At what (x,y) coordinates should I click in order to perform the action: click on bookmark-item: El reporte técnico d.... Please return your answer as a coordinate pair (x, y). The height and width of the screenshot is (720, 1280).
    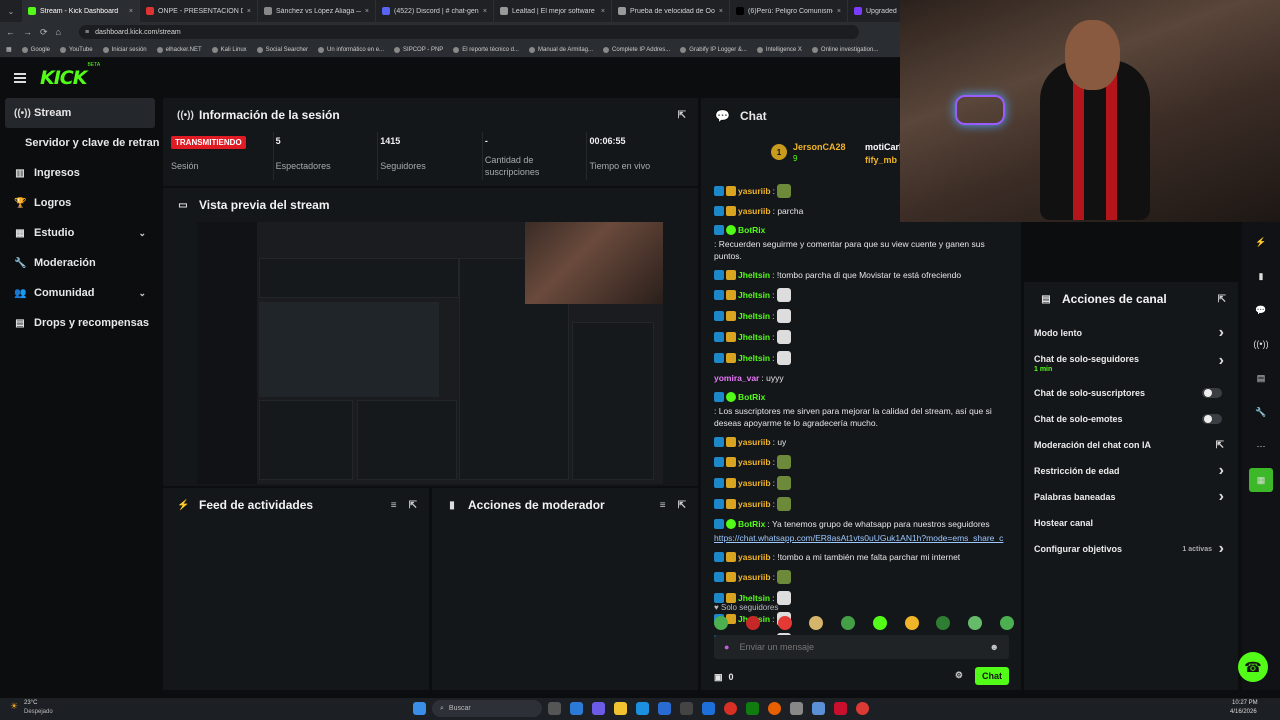
    Looking at the image, I should click on (486, 49).